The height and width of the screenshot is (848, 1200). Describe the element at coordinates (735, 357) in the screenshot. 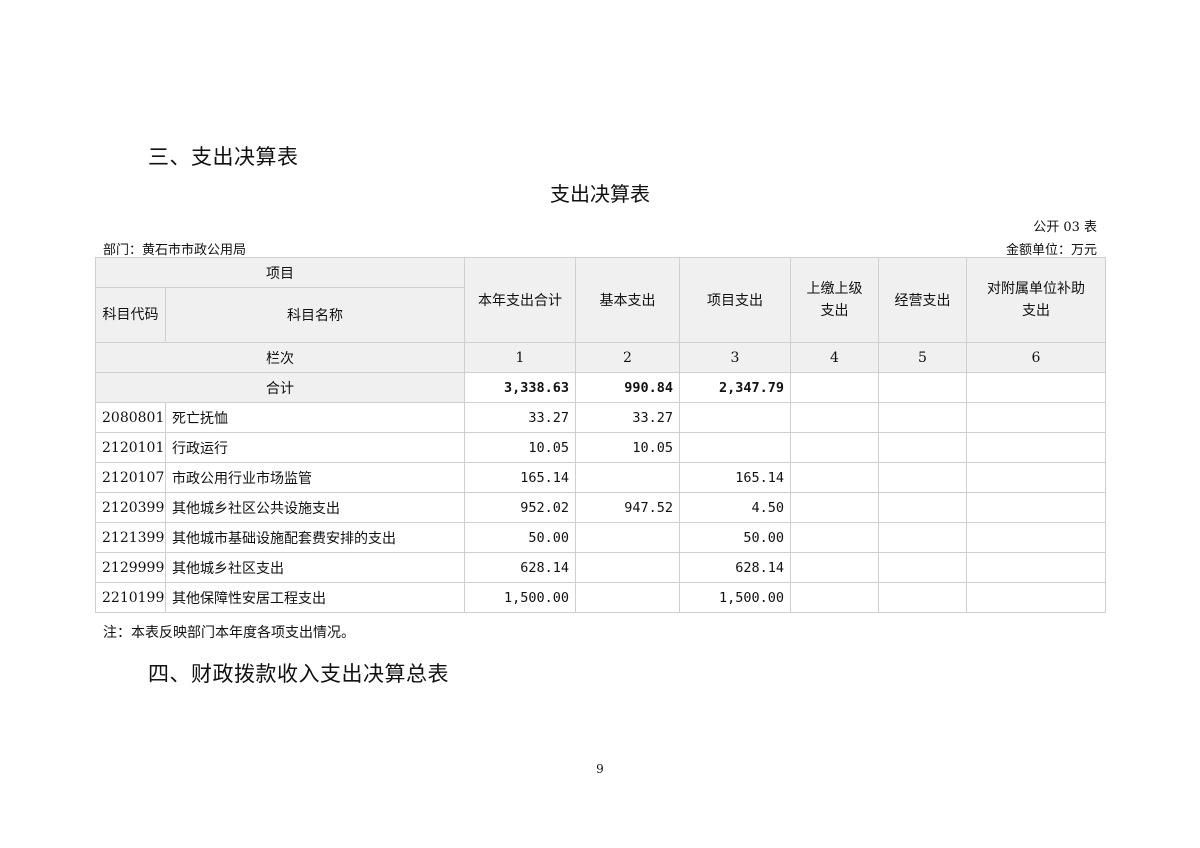

I see `column-number: 3` at that location.